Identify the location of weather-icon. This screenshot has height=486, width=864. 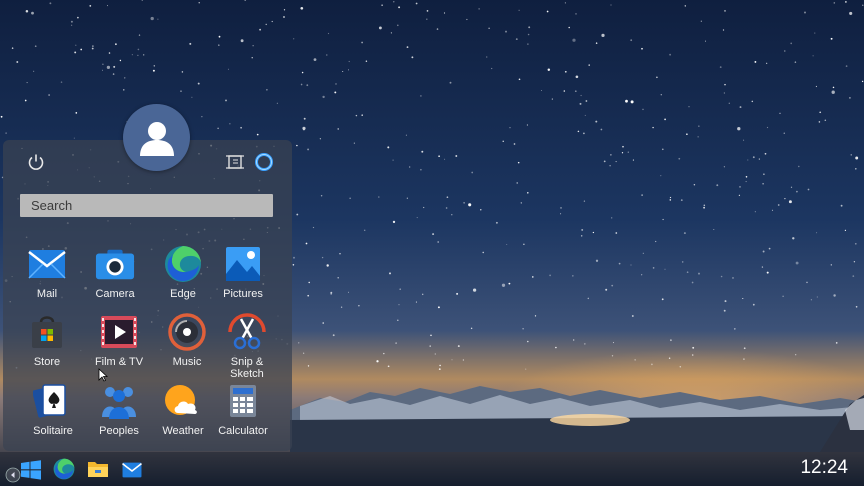
(183, 401).